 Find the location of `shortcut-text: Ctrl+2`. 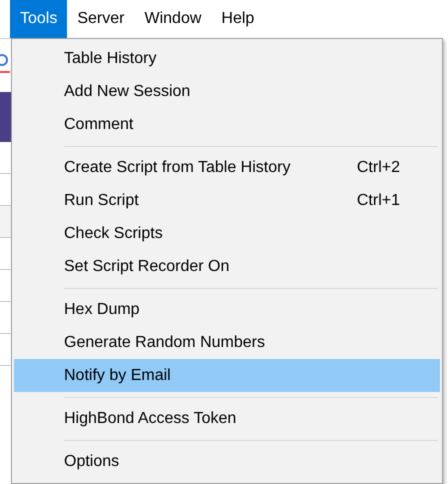

shortcut-text: Ctrl+2 is located at coordinates (378, 167).